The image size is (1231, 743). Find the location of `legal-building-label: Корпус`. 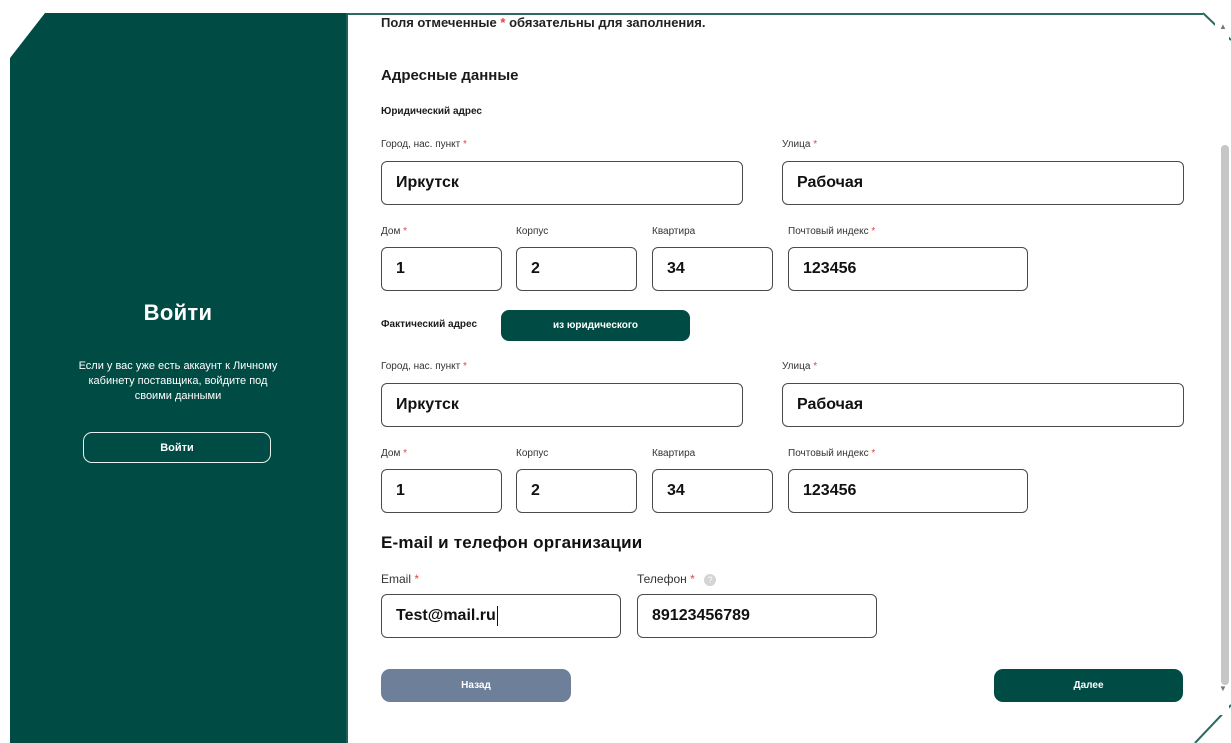

legal-building-label: Корпус is located at coordinates (532, 231).